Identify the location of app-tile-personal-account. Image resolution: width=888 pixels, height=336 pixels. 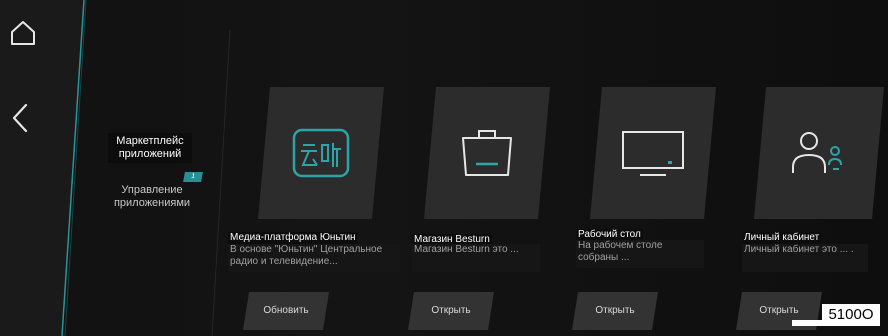
(819, 153).